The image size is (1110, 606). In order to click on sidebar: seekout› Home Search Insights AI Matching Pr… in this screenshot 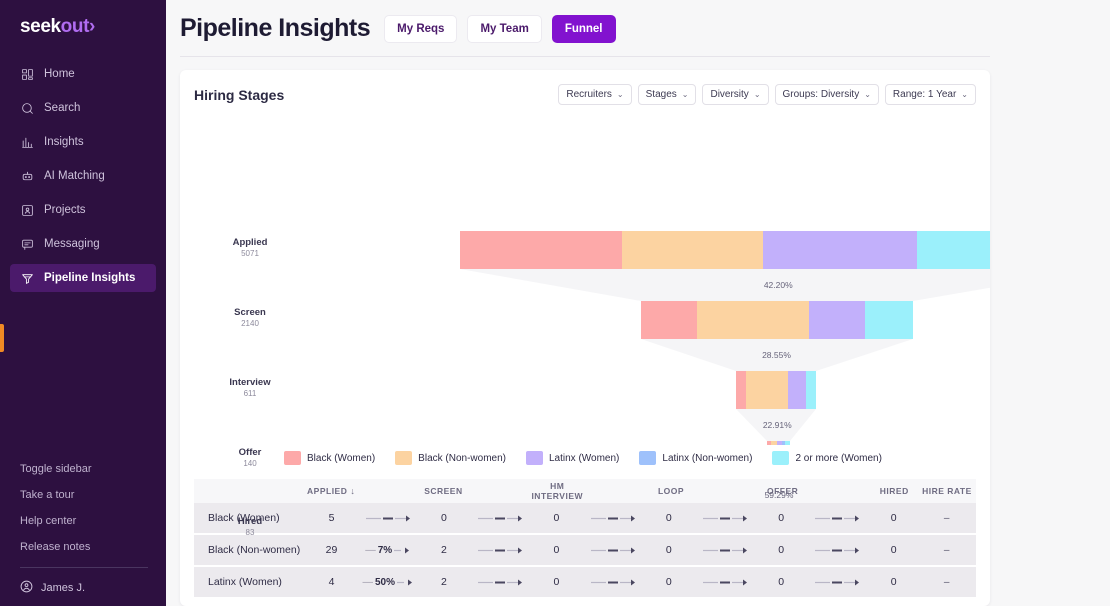, I will do `click(83, 303)`.